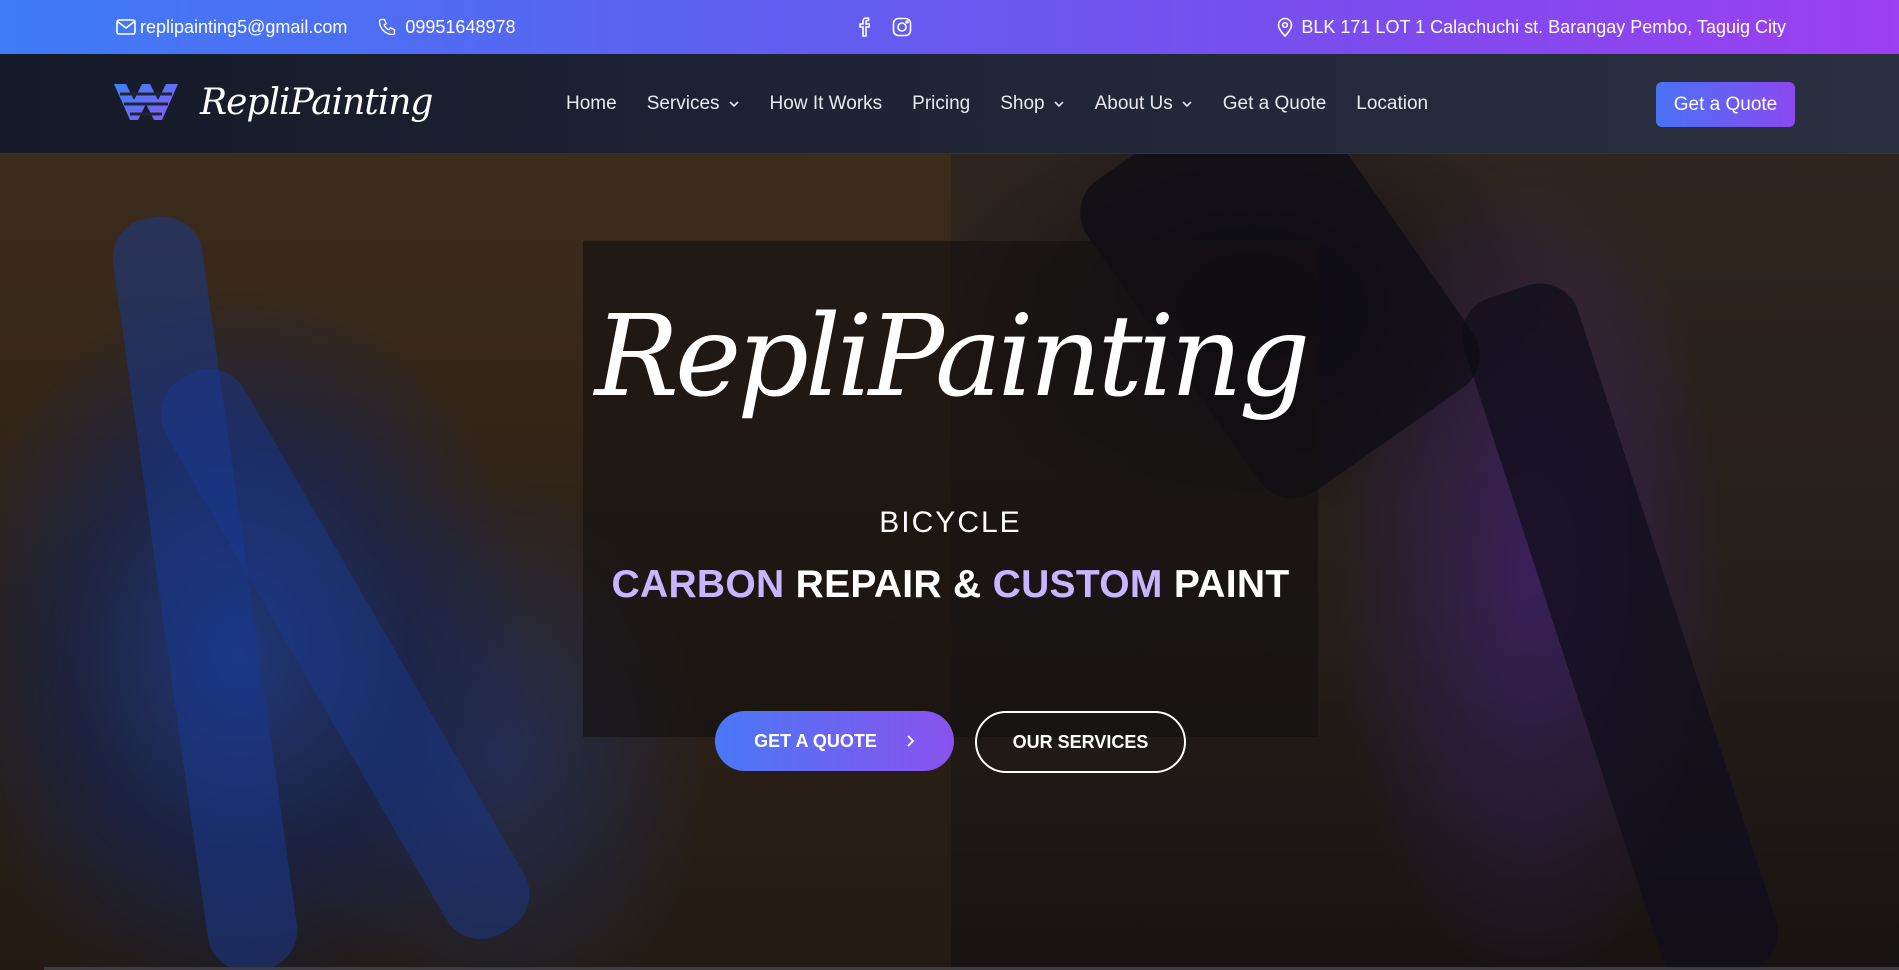  What do you see at coordinates (244, 26) in the screenshot?
I see `email-text: replipainting5@gmail.com` at bounding box center [244, 26].